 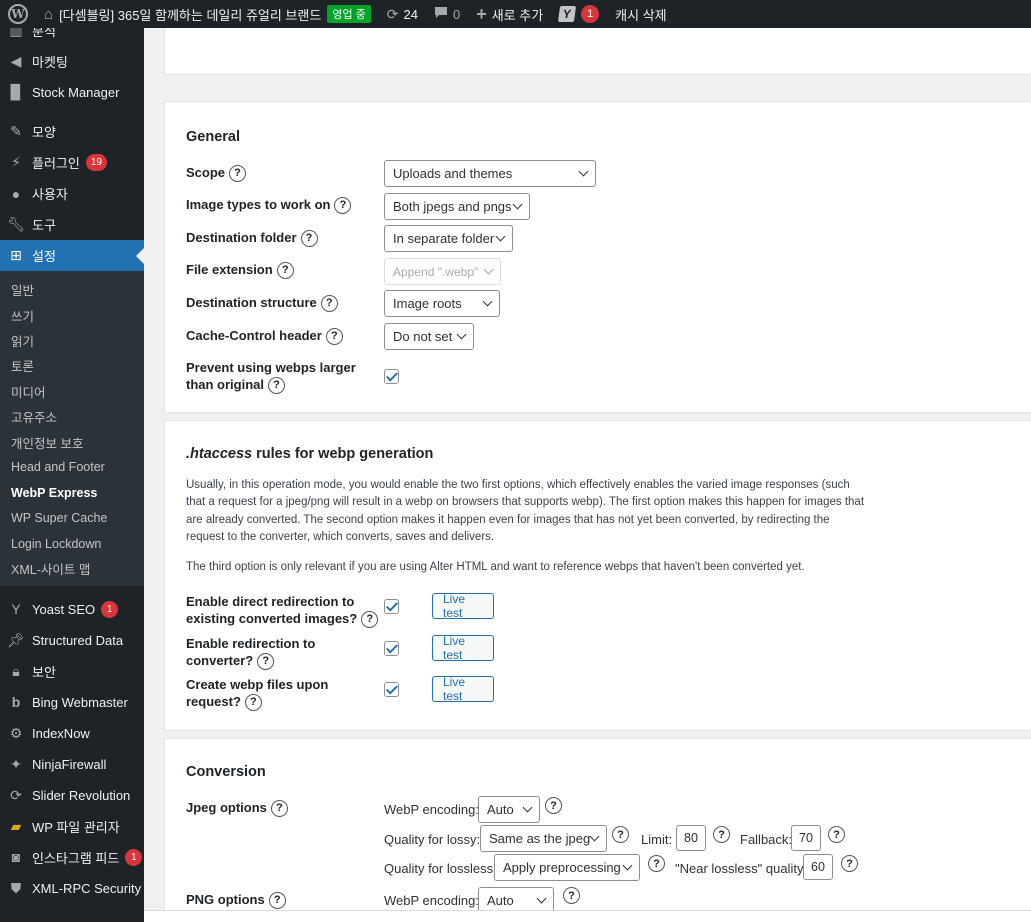 What do you see at coordinates (72, 131) in the screenshot?
I see `sidebar-item-appearance: ✎ 모양` at bounding box center [72, 131].